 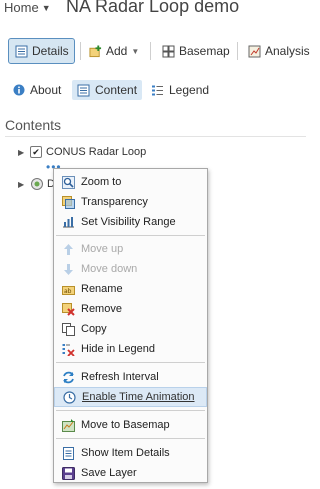 I want to click on tab-content-label: Content, so click(x=116, y=90).